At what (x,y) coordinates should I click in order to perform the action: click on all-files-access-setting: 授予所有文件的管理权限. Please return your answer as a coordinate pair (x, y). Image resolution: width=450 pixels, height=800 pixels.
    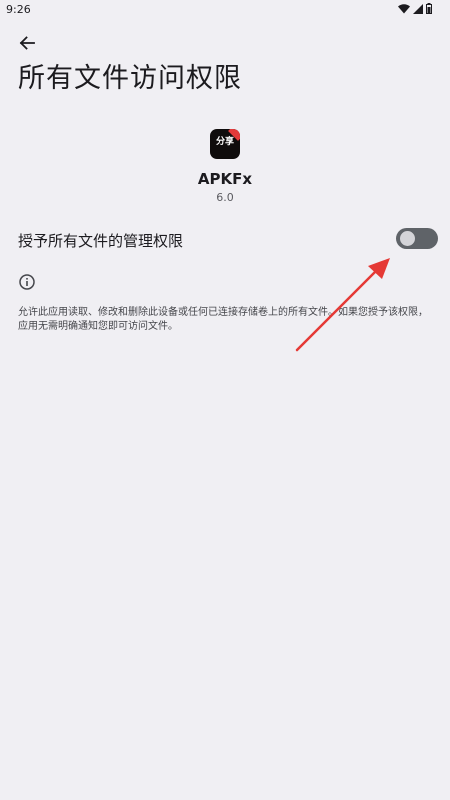
    Looking at the image, I should click on (225, 240).